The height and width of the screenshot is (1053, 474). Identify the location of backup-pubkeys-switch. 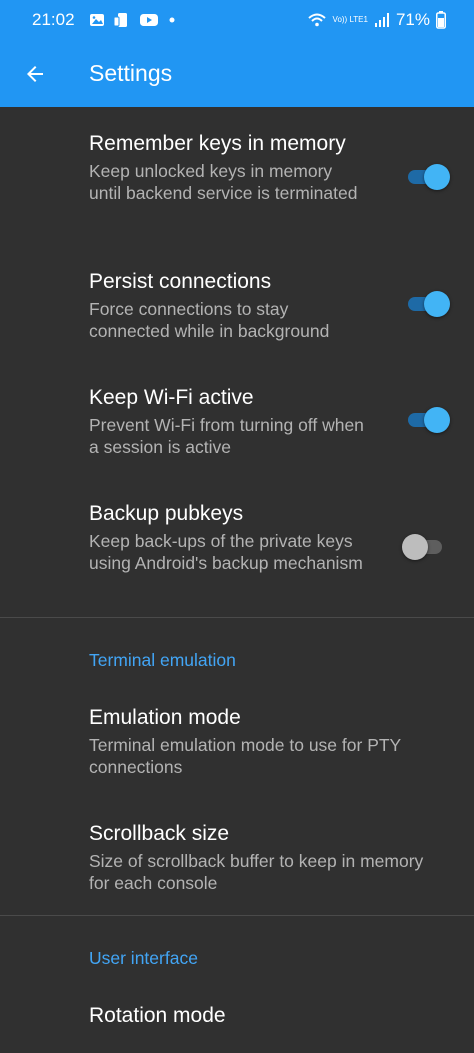
(426, 547).